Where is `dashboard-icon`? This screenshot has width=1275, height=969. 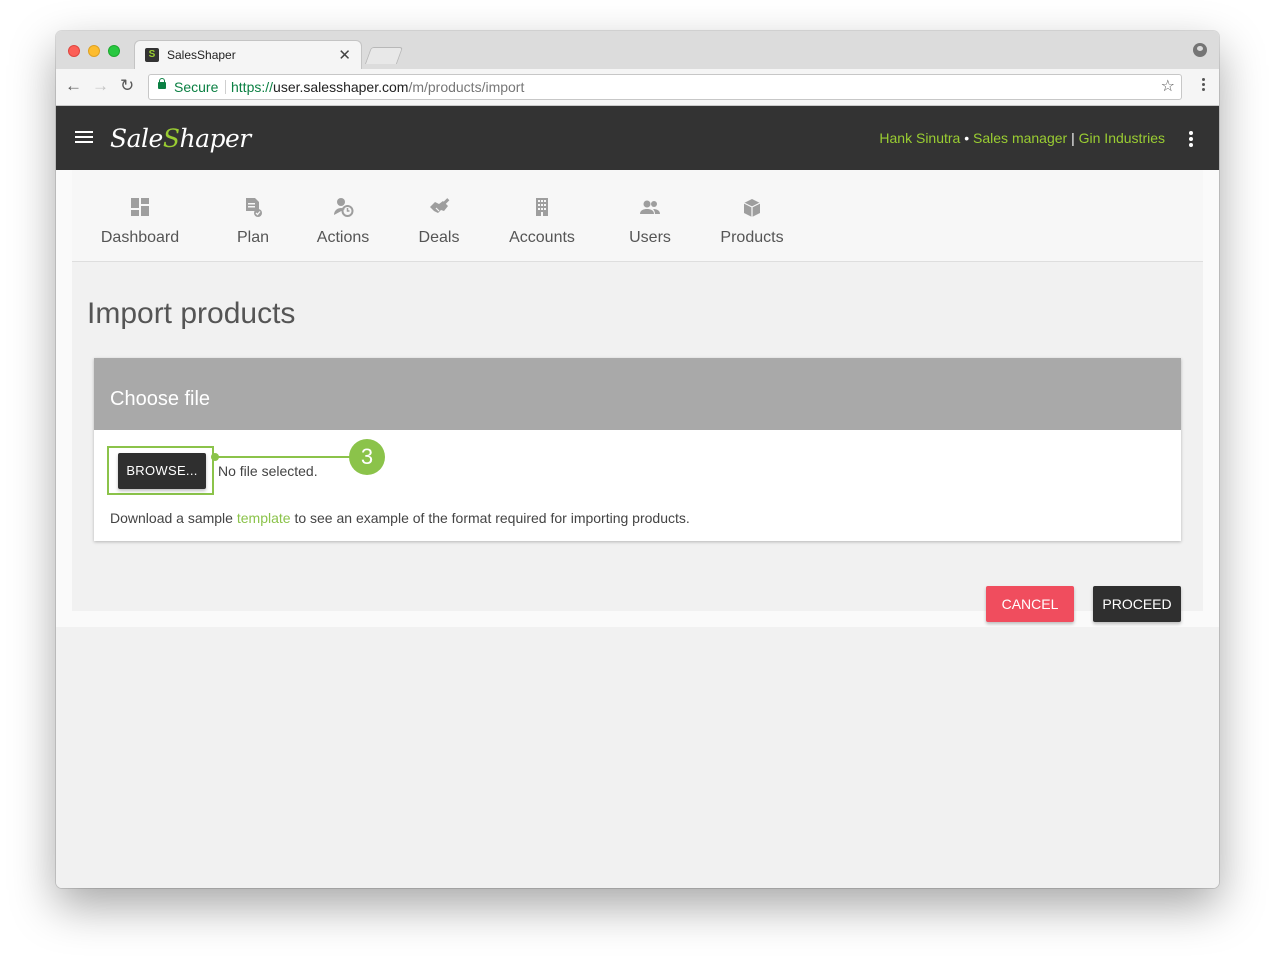 dashboard-icon is located at coordinates (140, 207).